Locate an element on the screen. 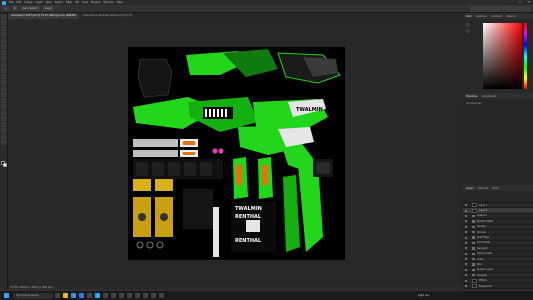 This screenshot has height=300, width=533. menu-help: Help is located at coordinates (120, 2).